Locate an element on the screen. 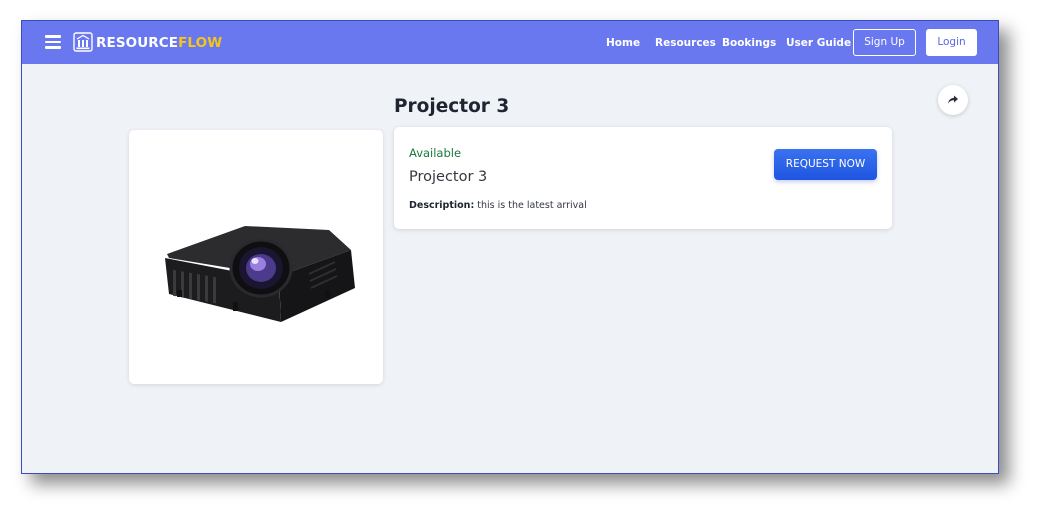 This screenshot has height=515, width=1040. request-now-button: REQUEST NOW is located at coordinates (825, 164).